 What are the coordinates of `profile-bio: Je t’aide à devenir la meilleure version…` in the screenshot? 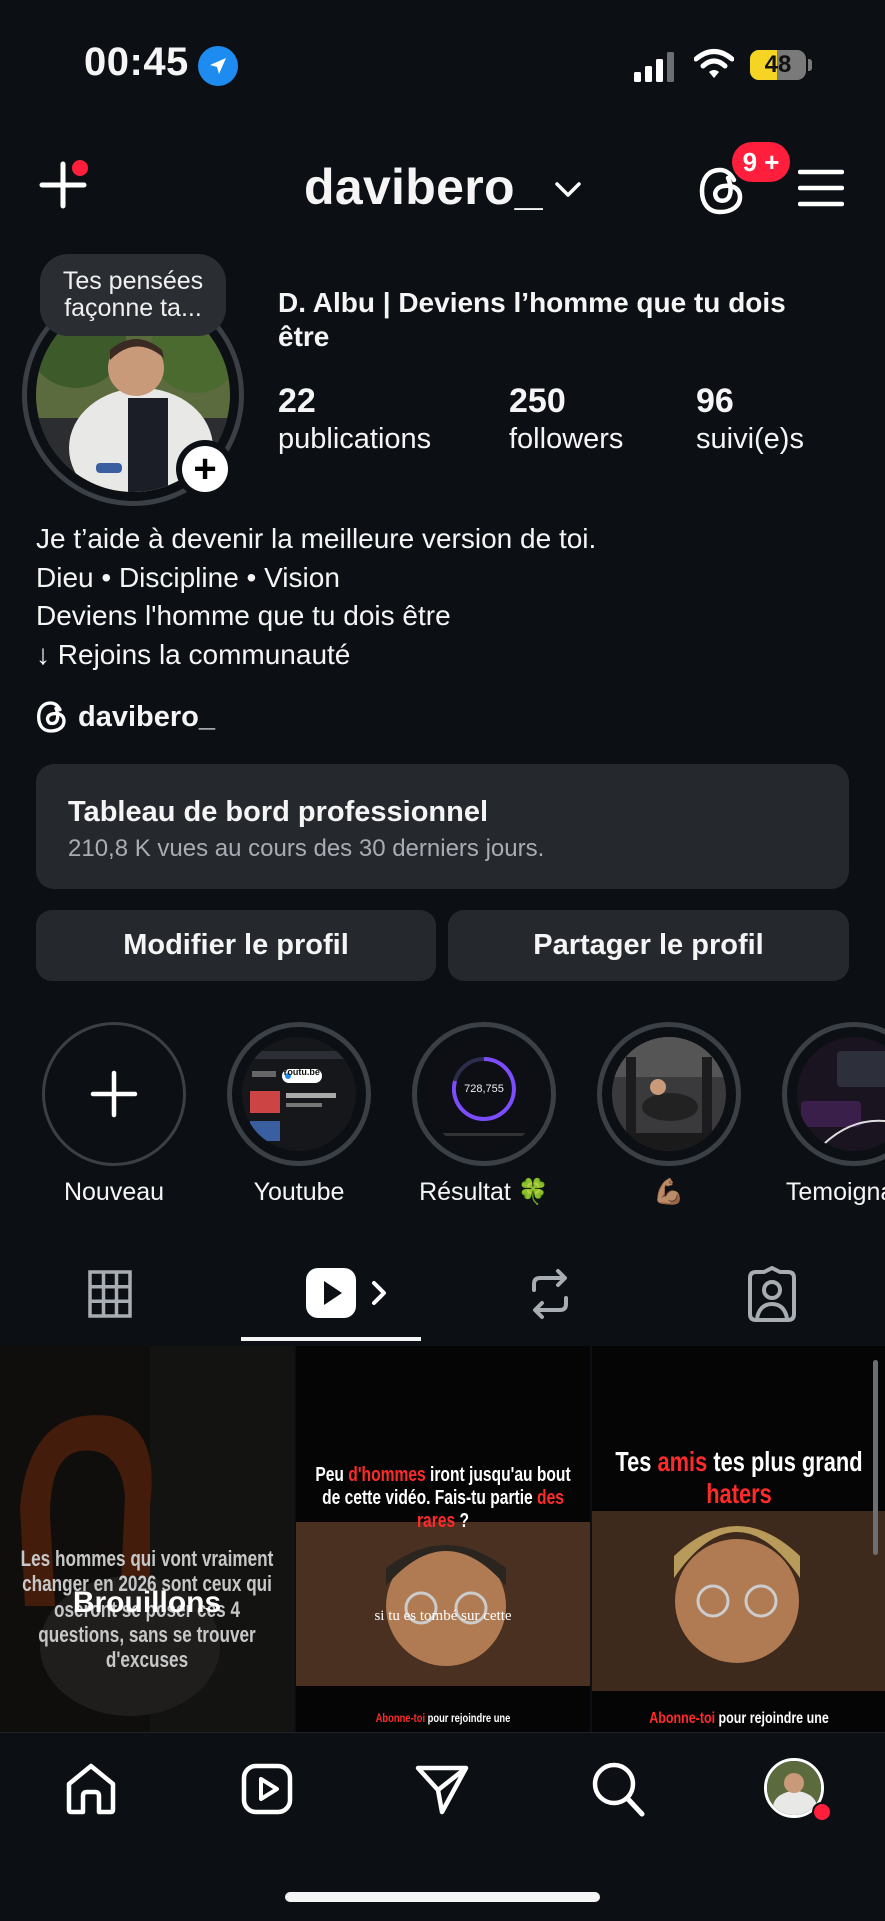 It's located at (316, 597).